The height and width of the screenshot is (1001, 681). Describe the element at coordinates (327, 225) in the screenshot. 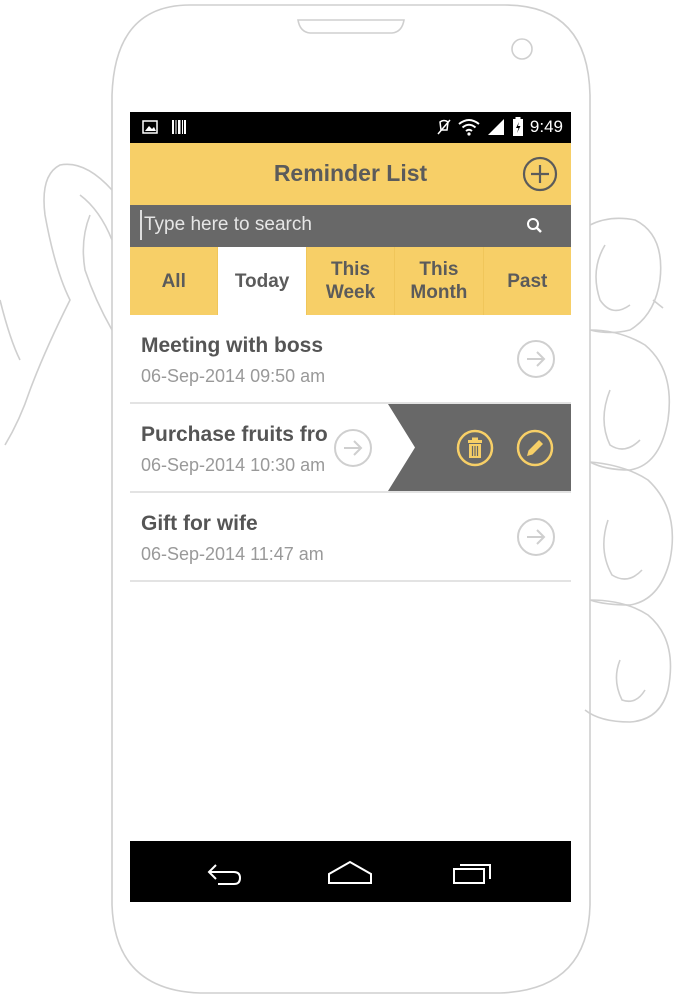

I see `search-input` at that location.